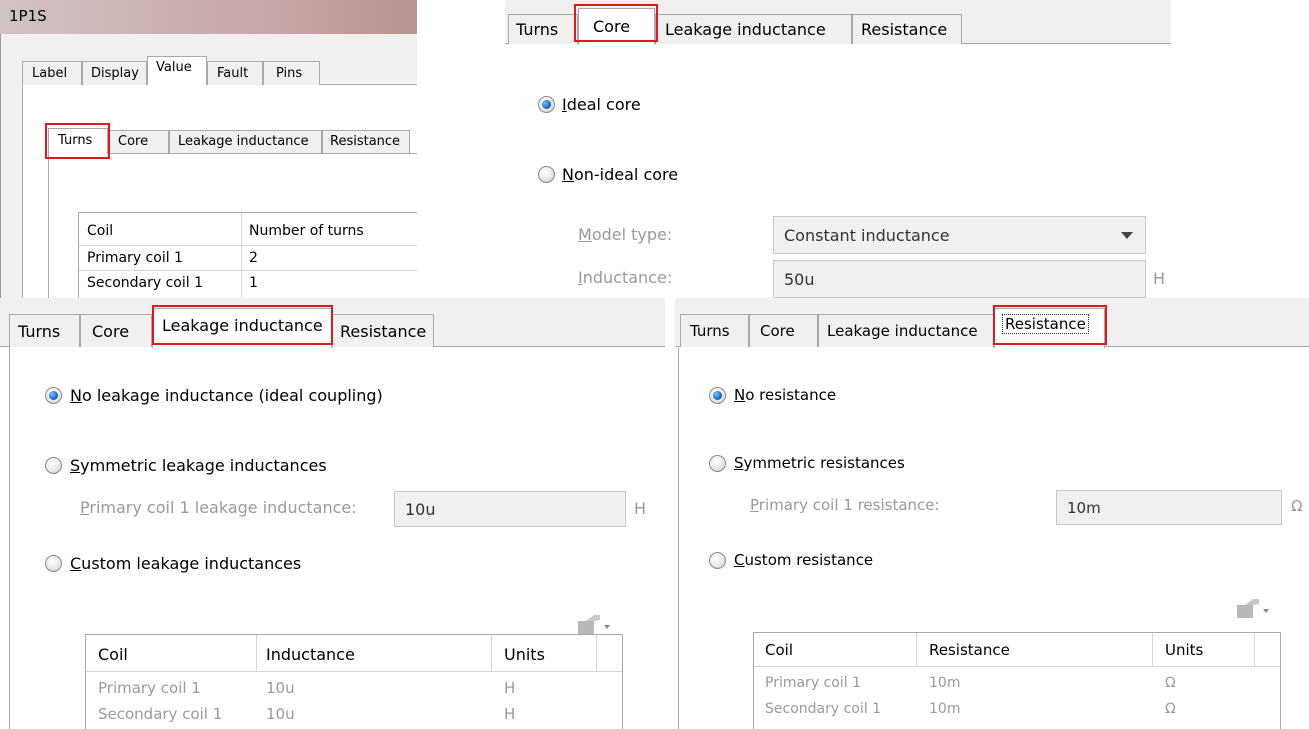 This screenshot has height=729, width=1309. What do you see at coordinates (114, 73) in the screenshot?
I see `tab-display: Display` at bounding box center [114, 73].